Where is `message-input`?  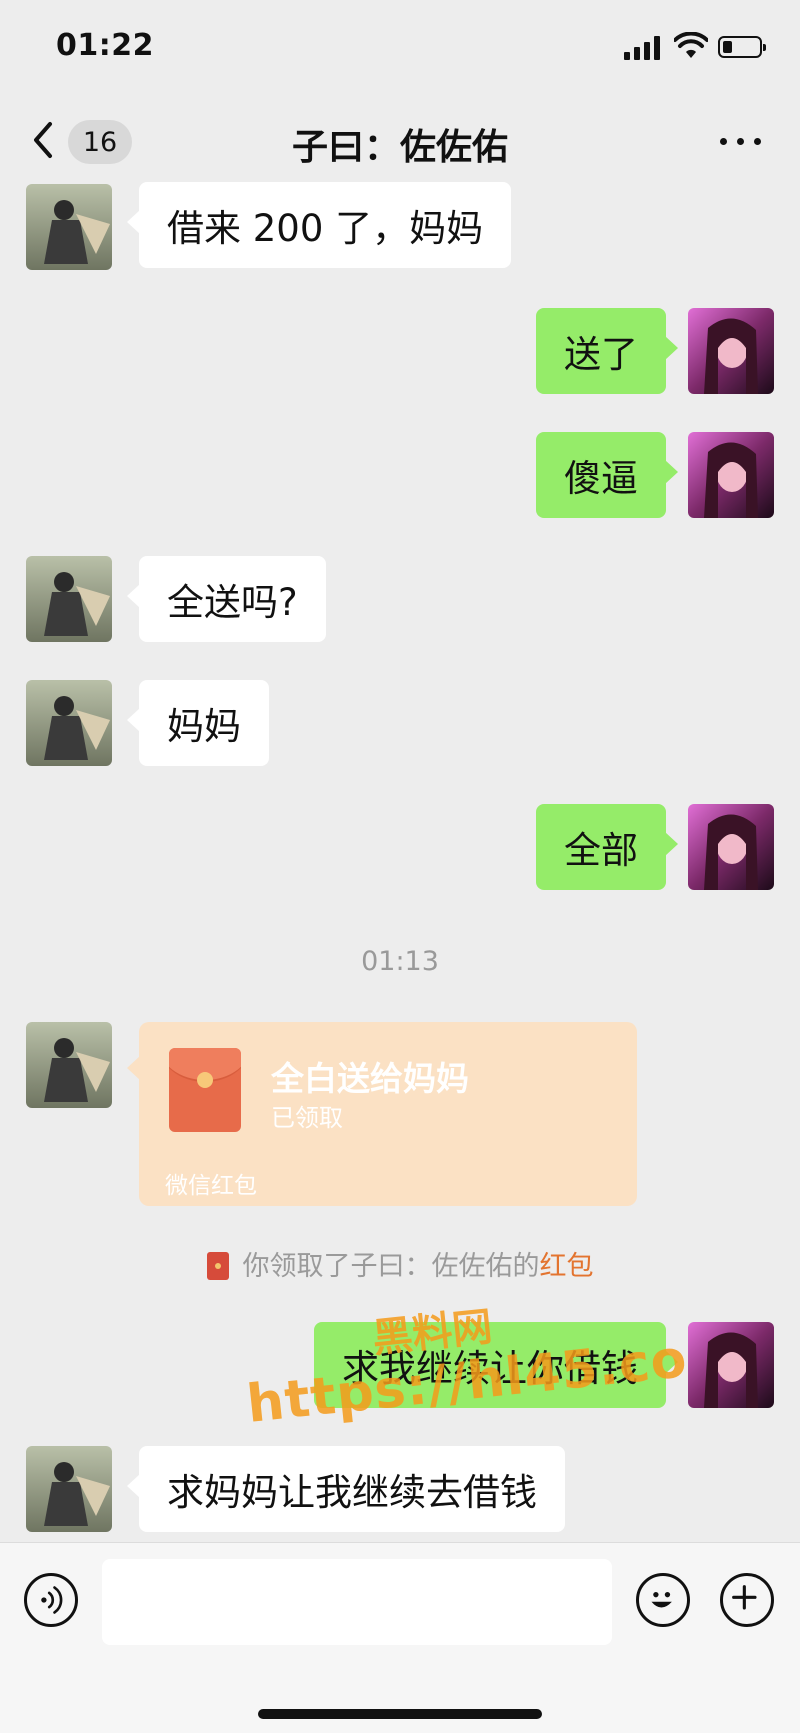
message-input is located at coordinates (357, 1602).